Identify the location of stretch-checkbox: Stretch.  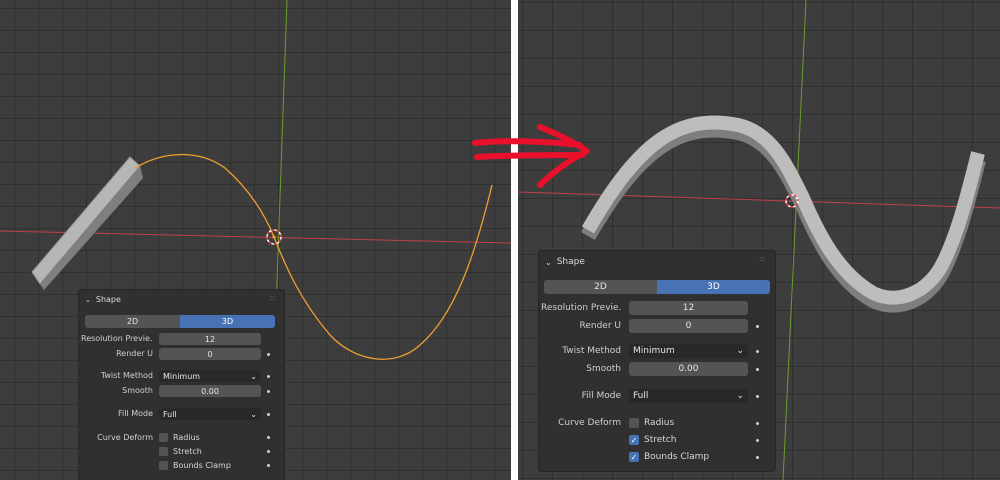
(180, 451).